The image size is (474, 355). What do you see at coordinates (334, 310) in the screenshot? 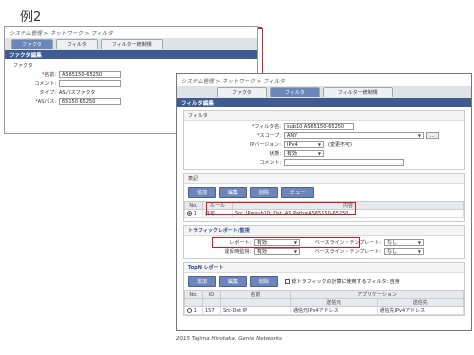
I see `src-cell: 通信元IPv4アドレス` at bounding box center [334, 310].